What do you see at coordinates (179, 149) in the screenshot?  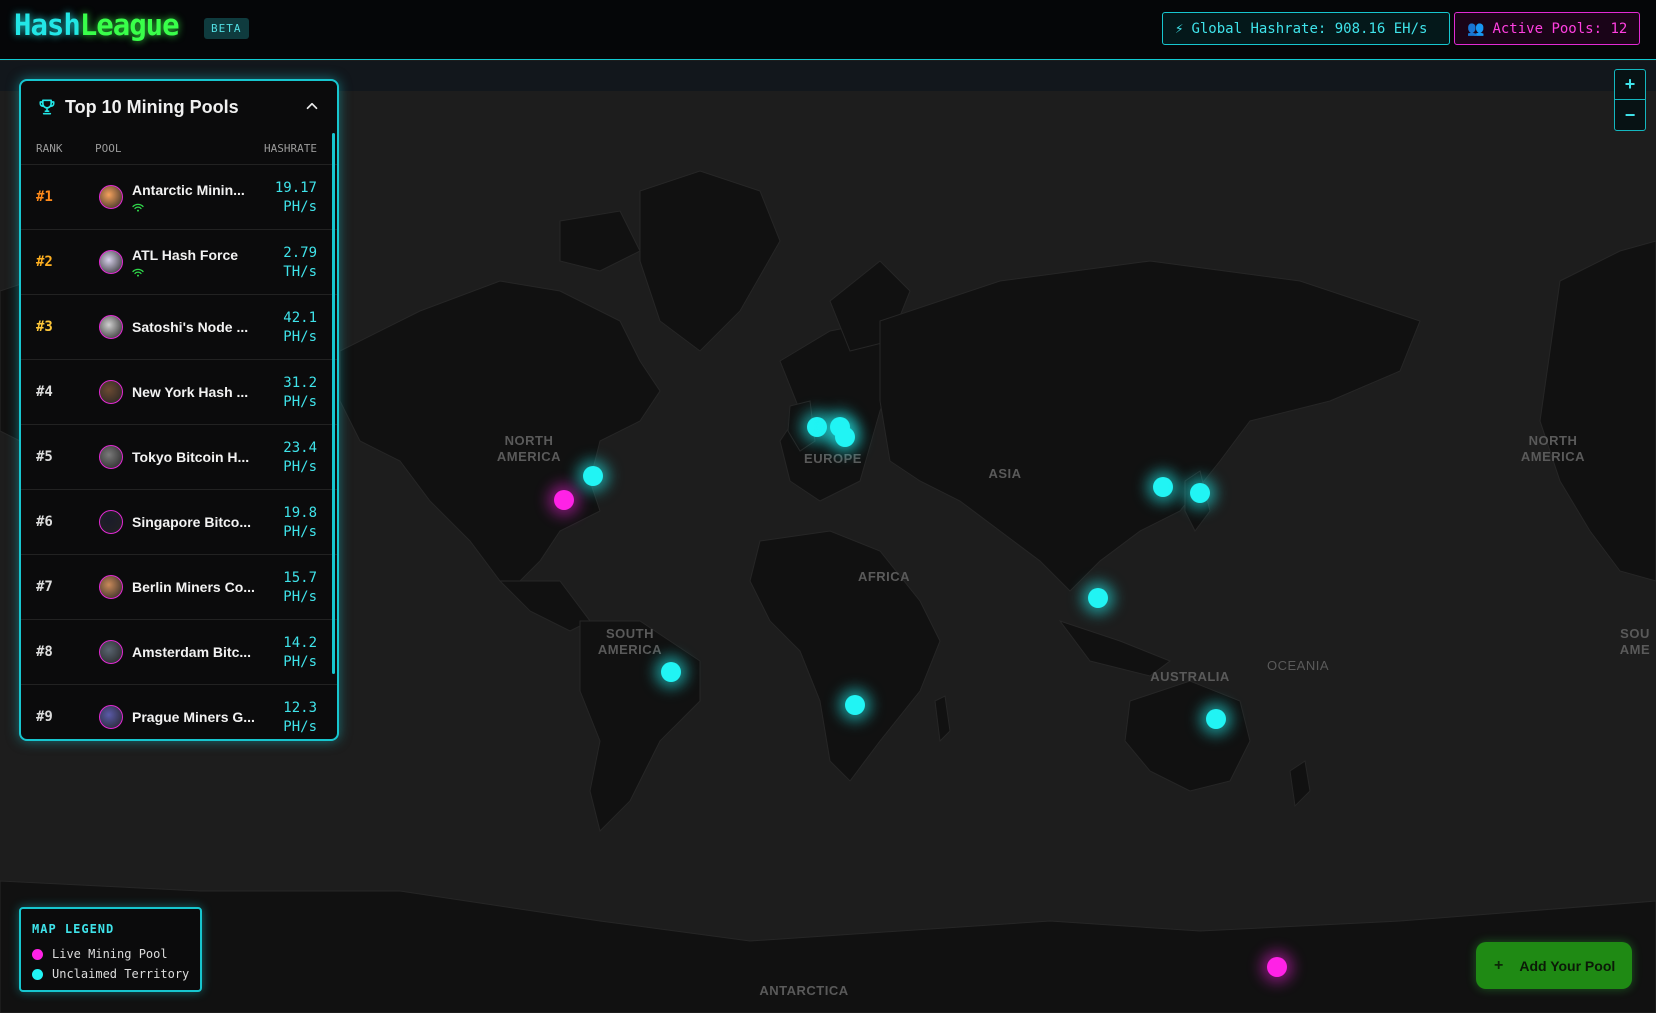 I see `table-header: RANK POOL HASHRATE` at bounding box center [179, 149].